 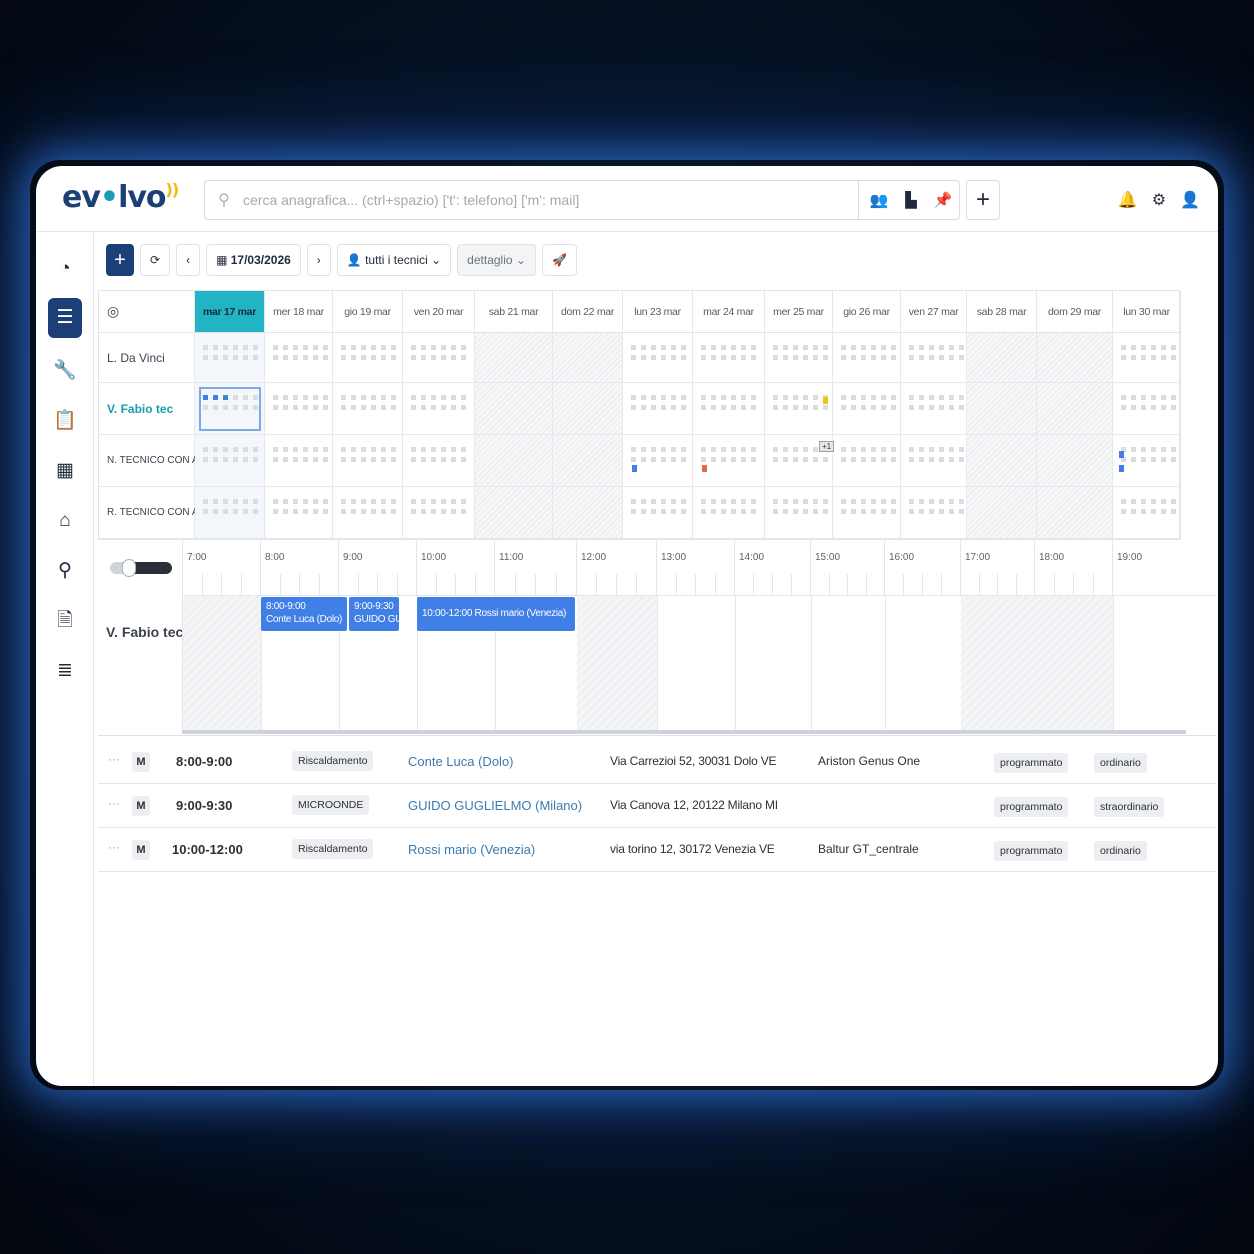 What do you see at coordinates (943, 200) in the screenshot?
I see `pin-icon: 📌` at bounding box center [943, 200].